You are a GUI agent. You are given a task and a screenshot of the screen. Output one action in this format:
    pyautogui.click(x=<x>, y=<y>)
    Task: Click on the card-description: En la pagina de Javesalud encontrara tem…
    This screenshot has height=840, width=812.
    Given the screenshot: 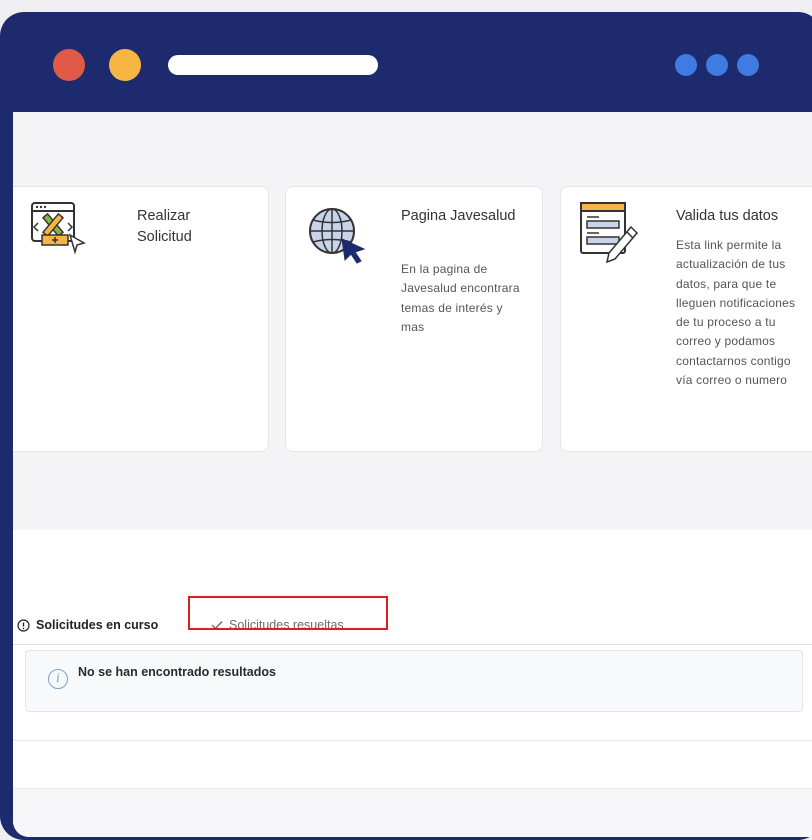 What is the action you would take?
    pyautogui.click(x=460, y=298)
    